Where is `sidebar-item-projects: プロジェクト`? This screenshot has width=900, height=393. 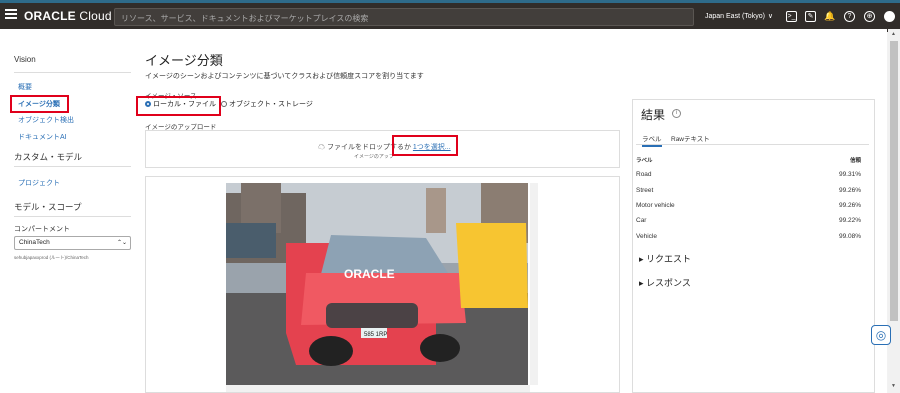
sidebar-item-projects: プロジェクト is located at coordinates (39, 183).